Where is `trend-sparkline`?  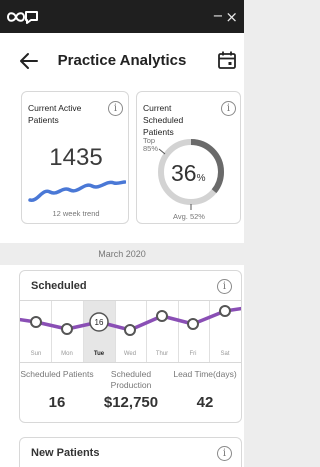 trend-sparkline is located at coordinates (77, 191).